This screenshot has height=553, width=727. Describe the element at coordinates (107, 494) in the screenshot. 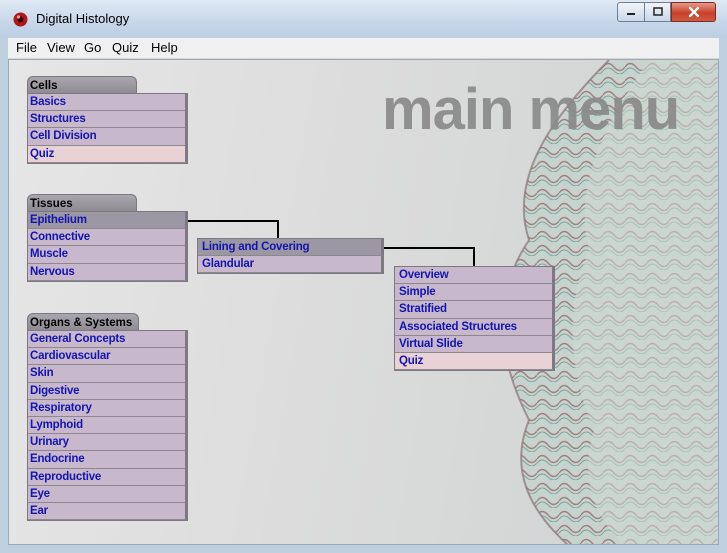

I see `organs-item-eye: Eye` at that location.